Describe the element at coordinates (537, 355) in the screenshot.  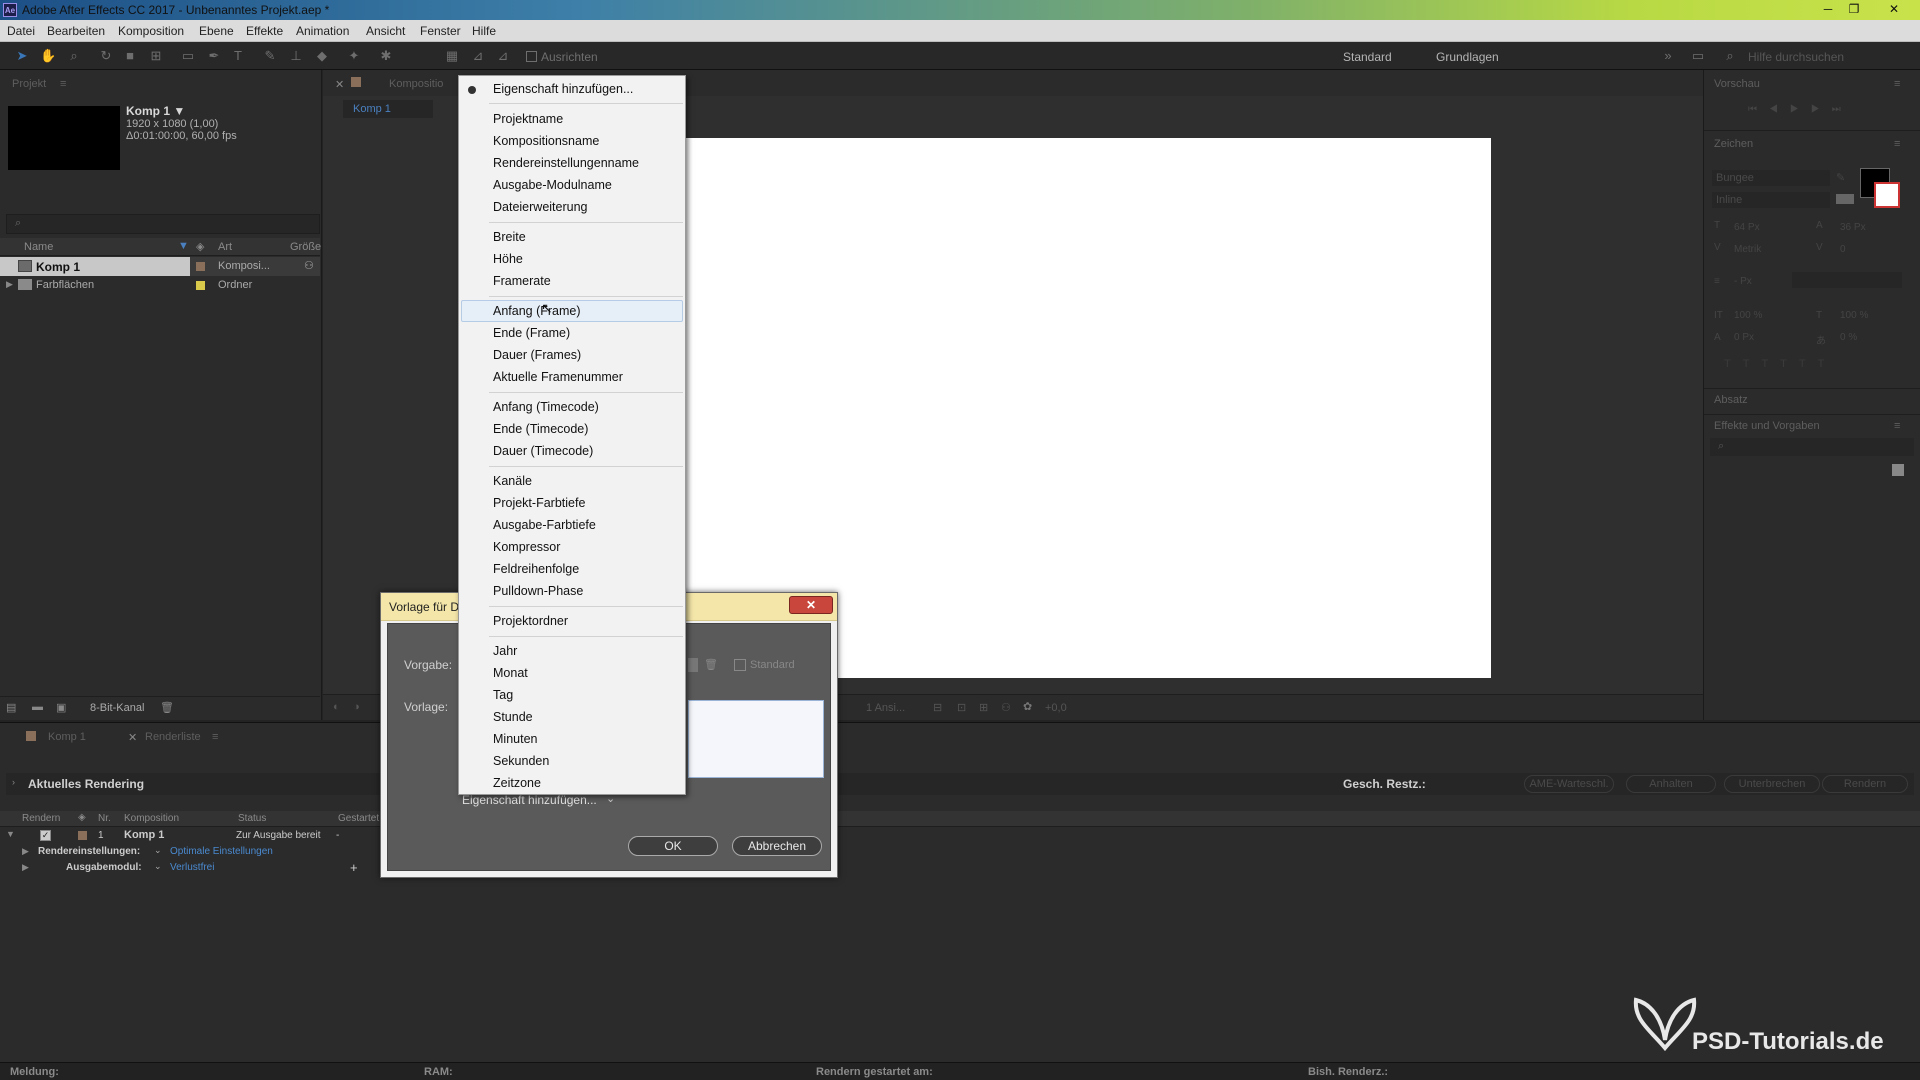
I see `menu-item-dauer-frames: Dauer (Frames)` at that location.